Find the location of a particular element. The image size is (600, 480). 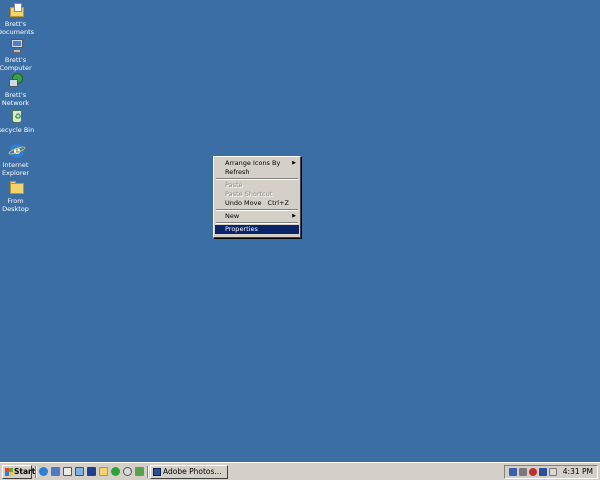

menu-item-properties: Properties is located at coordinates (257, 229).